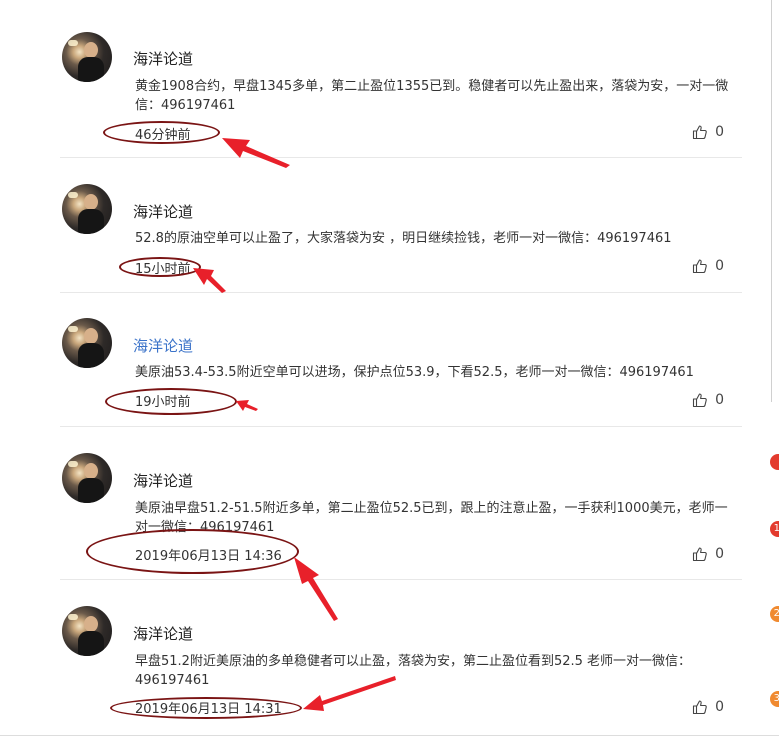 The height and width of the screenshot is (740, 779). Describe the element at coordinates (774, 462) in the screenshot. I see `flame-icon` at that location.